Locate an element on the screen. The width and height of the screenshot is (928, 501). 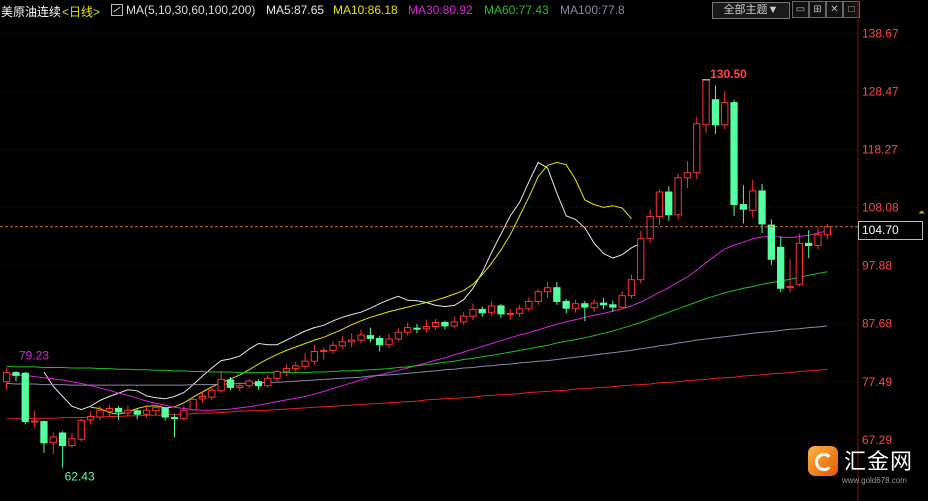
price-tick-label: 138.67 is located at coordinates (880, 33).